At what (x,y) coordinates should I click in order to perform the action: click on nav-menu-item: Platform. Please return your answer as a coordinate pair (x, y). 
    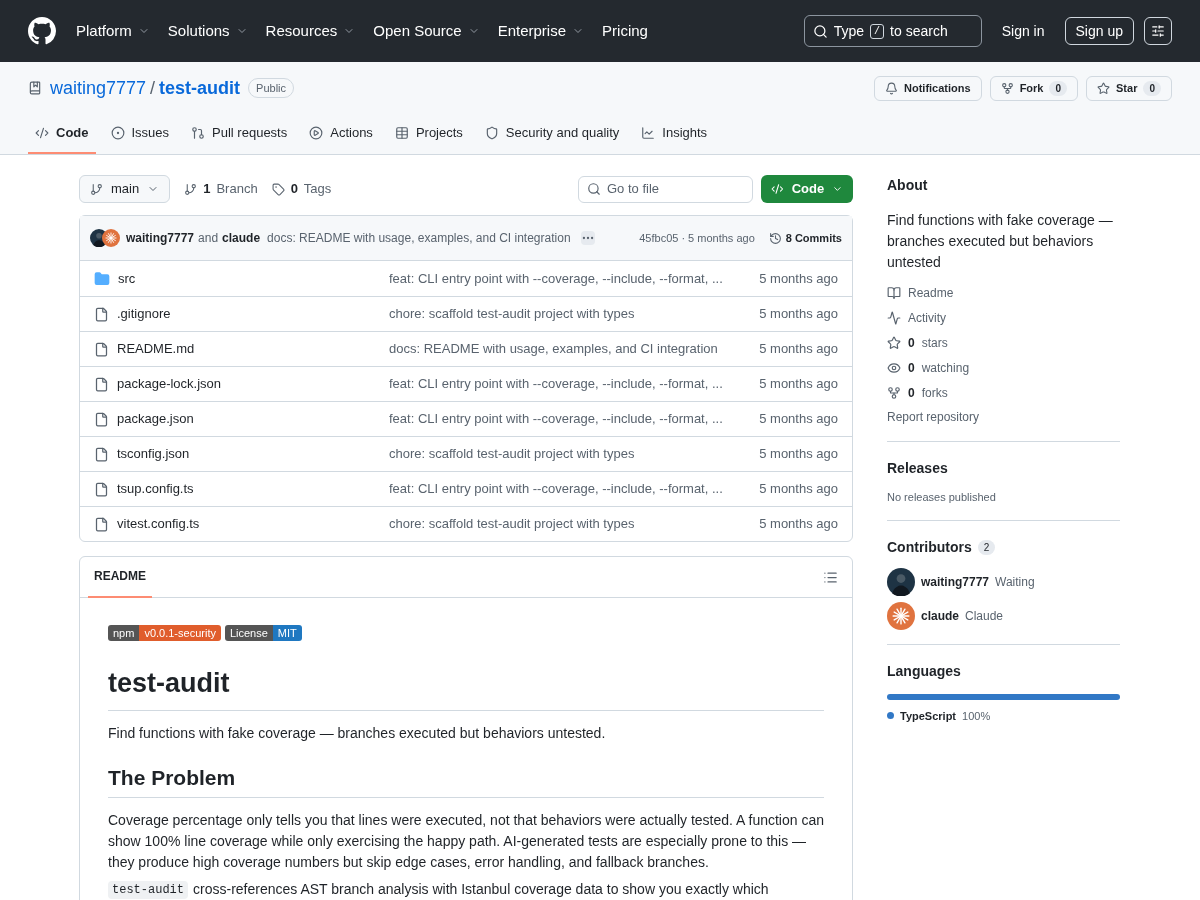
    Looking at the image, I should click on (113, 31).